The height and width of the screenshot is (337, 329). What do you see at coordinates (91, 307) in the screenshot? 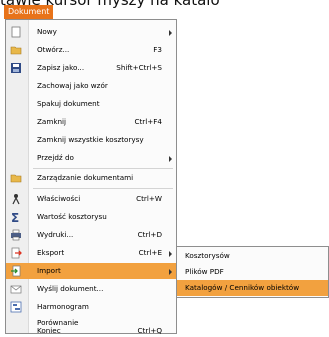
I see `menu-item-harmonogram: Harmonogram` at bounding box center [91, 307].